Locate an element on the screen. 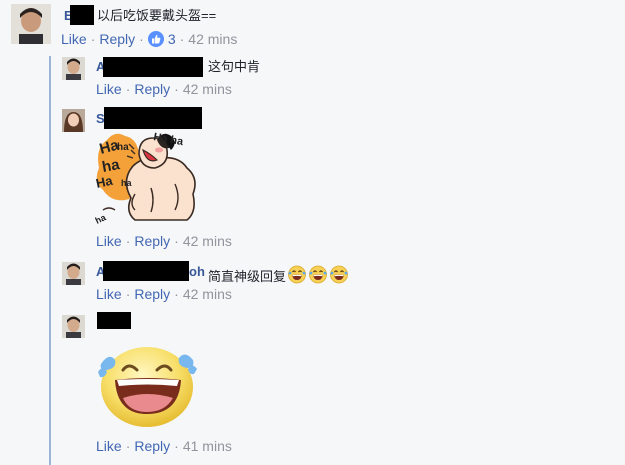 Image resolution: width=625 pixels, height=465 pixels. comment-text-body: 简直神级回复 is located at coordinates (247, 276).